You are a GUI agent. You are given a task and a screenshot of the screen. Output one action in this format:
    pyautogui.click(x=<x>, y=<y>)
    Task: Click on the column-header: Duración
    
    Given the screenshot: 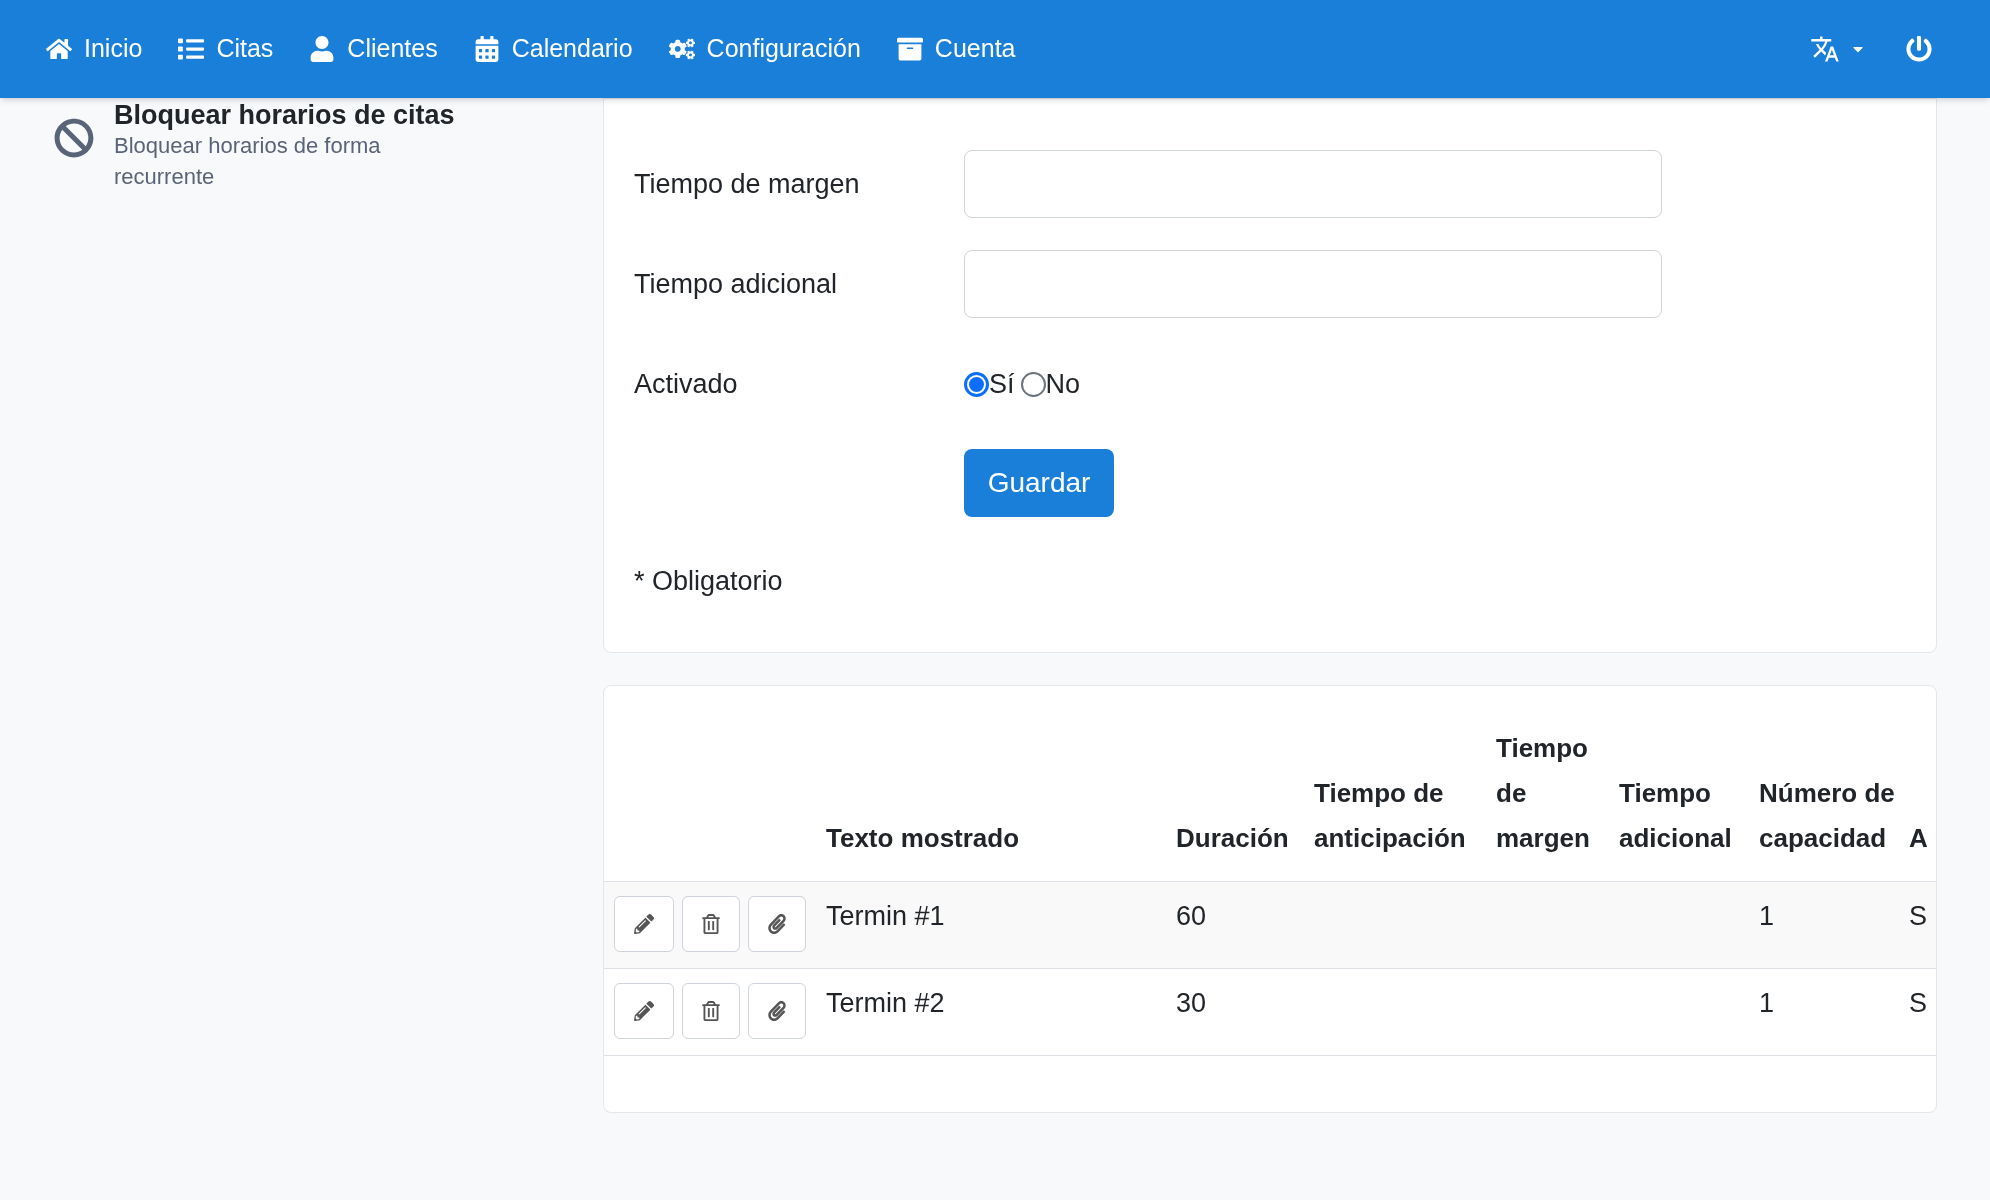 What is the action you would take?
    pyautogui.click(x=1233, y=838)
    